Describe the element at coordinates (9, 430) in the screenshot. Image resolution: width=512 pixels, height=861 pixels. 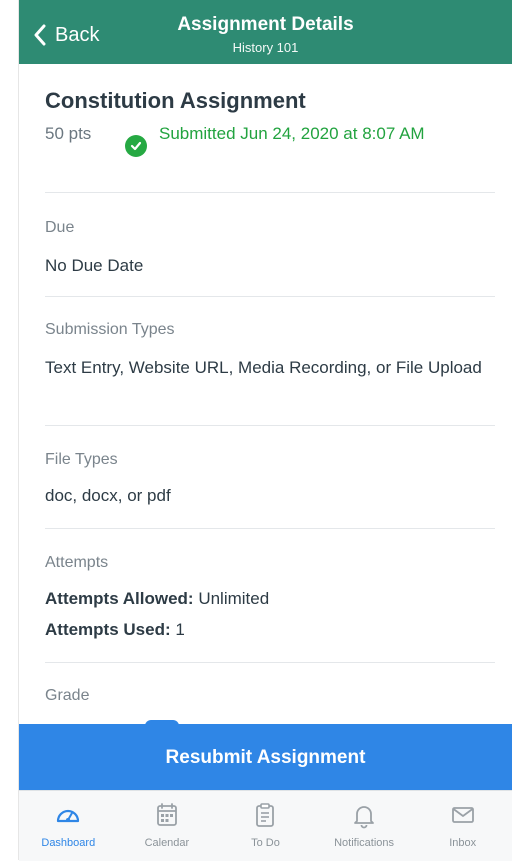
I see `left-page-edge` at that location.